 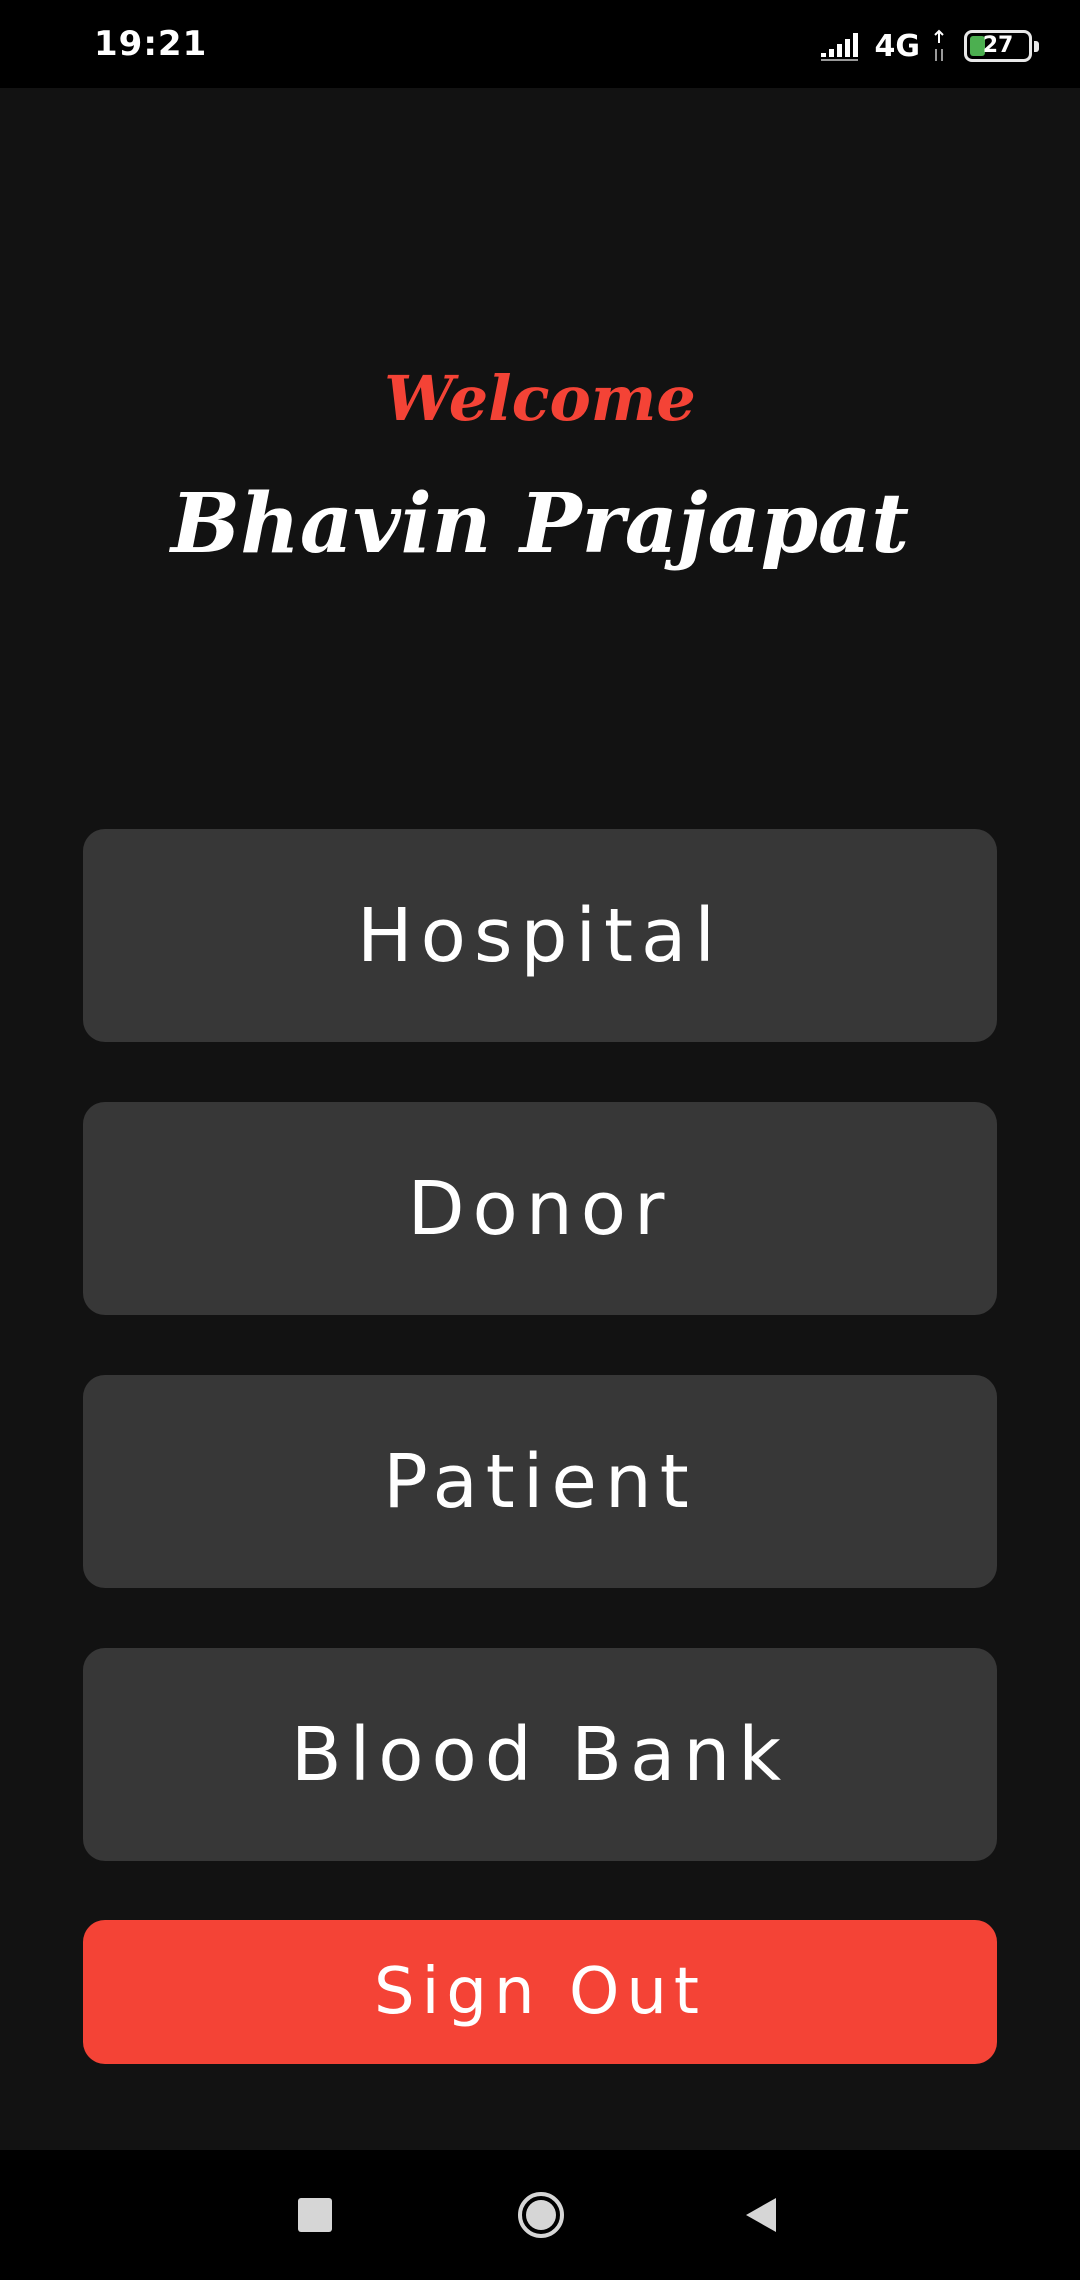 What do you see at coordinates (929, 46) in the screenshot?
I see `status-icons: 4G 27` at bounding box center [929, 46].